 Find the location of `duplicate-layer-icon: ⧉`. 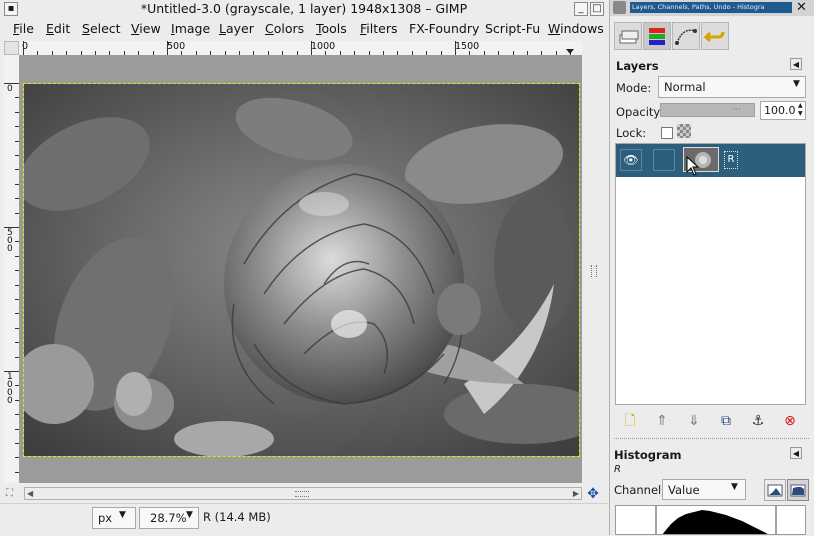

duplicate-layer-icon: ⧉ is located at coordinates (726, 421).